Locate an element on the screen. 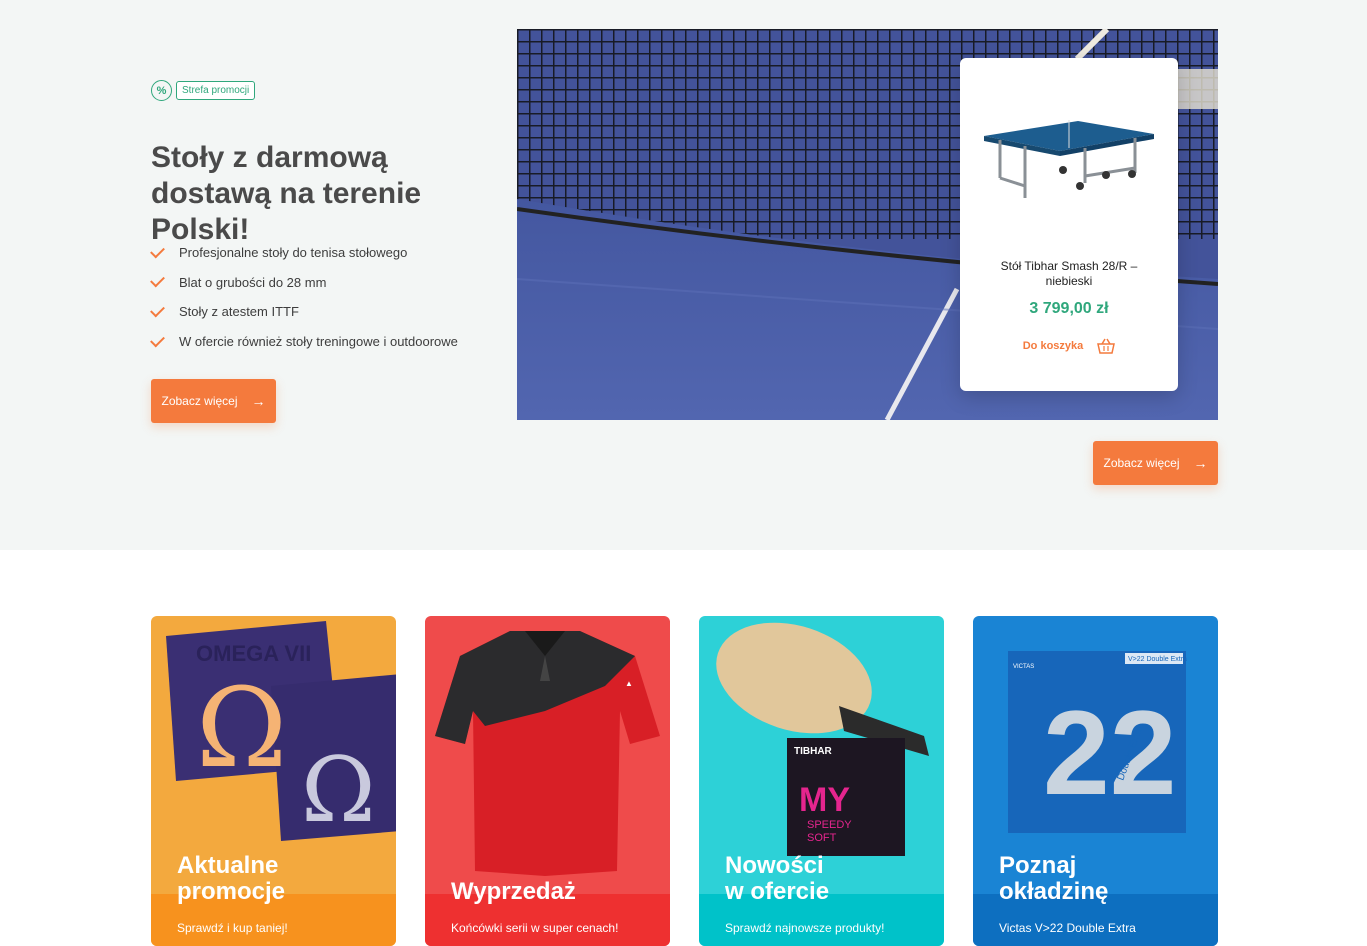  card-title: Poznaj okładzinę is located at coordinates (1054, 878).